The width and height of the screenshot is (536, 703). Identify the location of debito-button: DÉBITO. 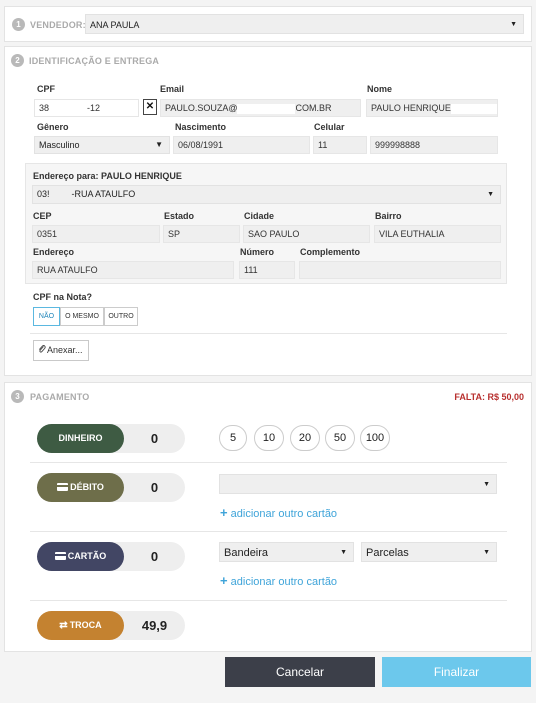
(80, 487).